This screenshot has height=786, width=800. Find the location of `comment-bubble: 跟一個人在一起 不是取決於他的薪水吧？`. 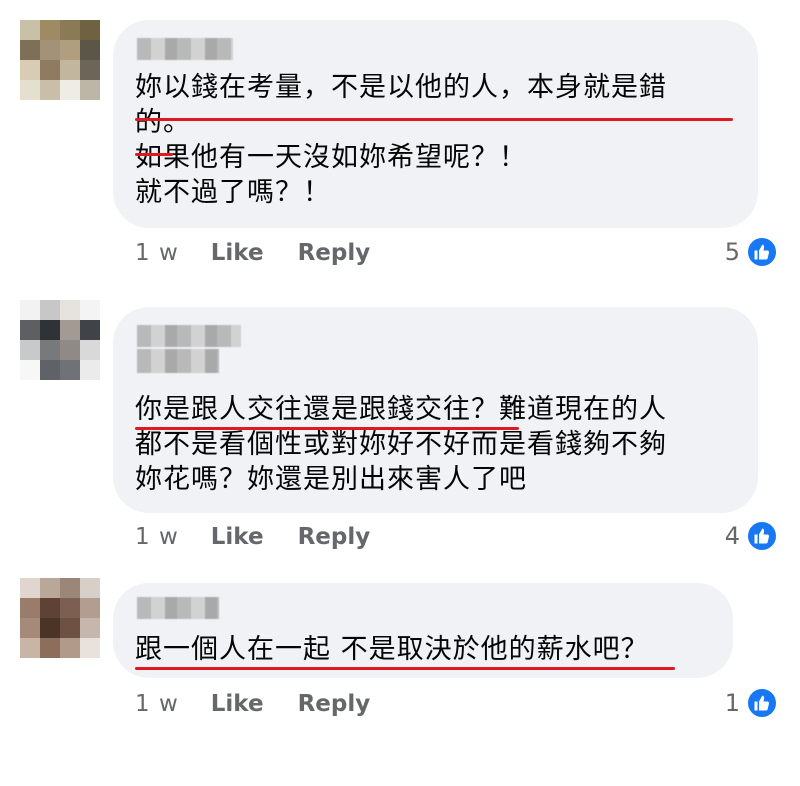

comment-bubble: 跟一個人在一起 不是取決於他的薪水吧？ is located at coordinates (423, 630).